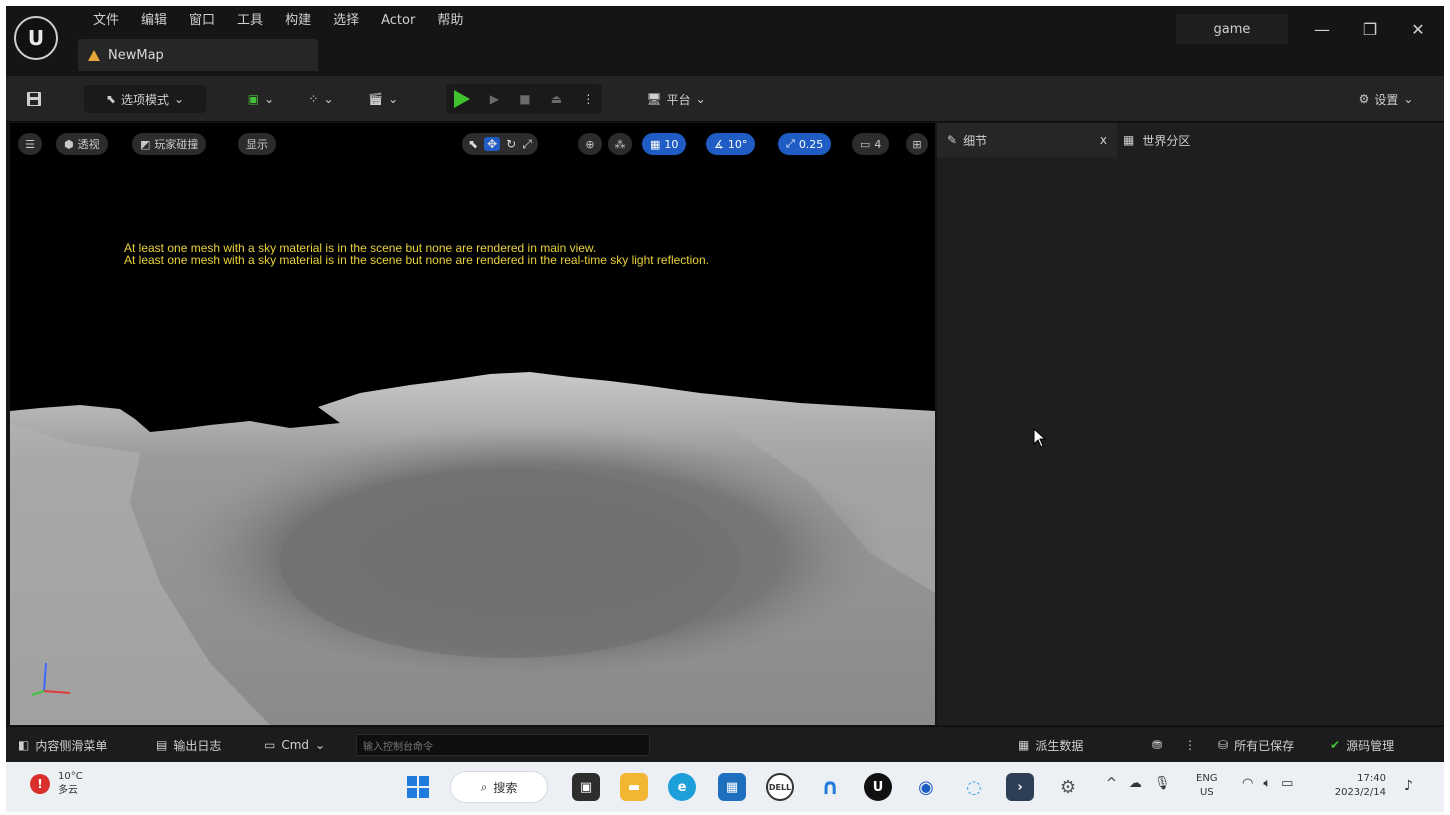 This screenshot has height=815, width=1450. I want to click on unreal-taskbar-icon: U, so click(878, 787).